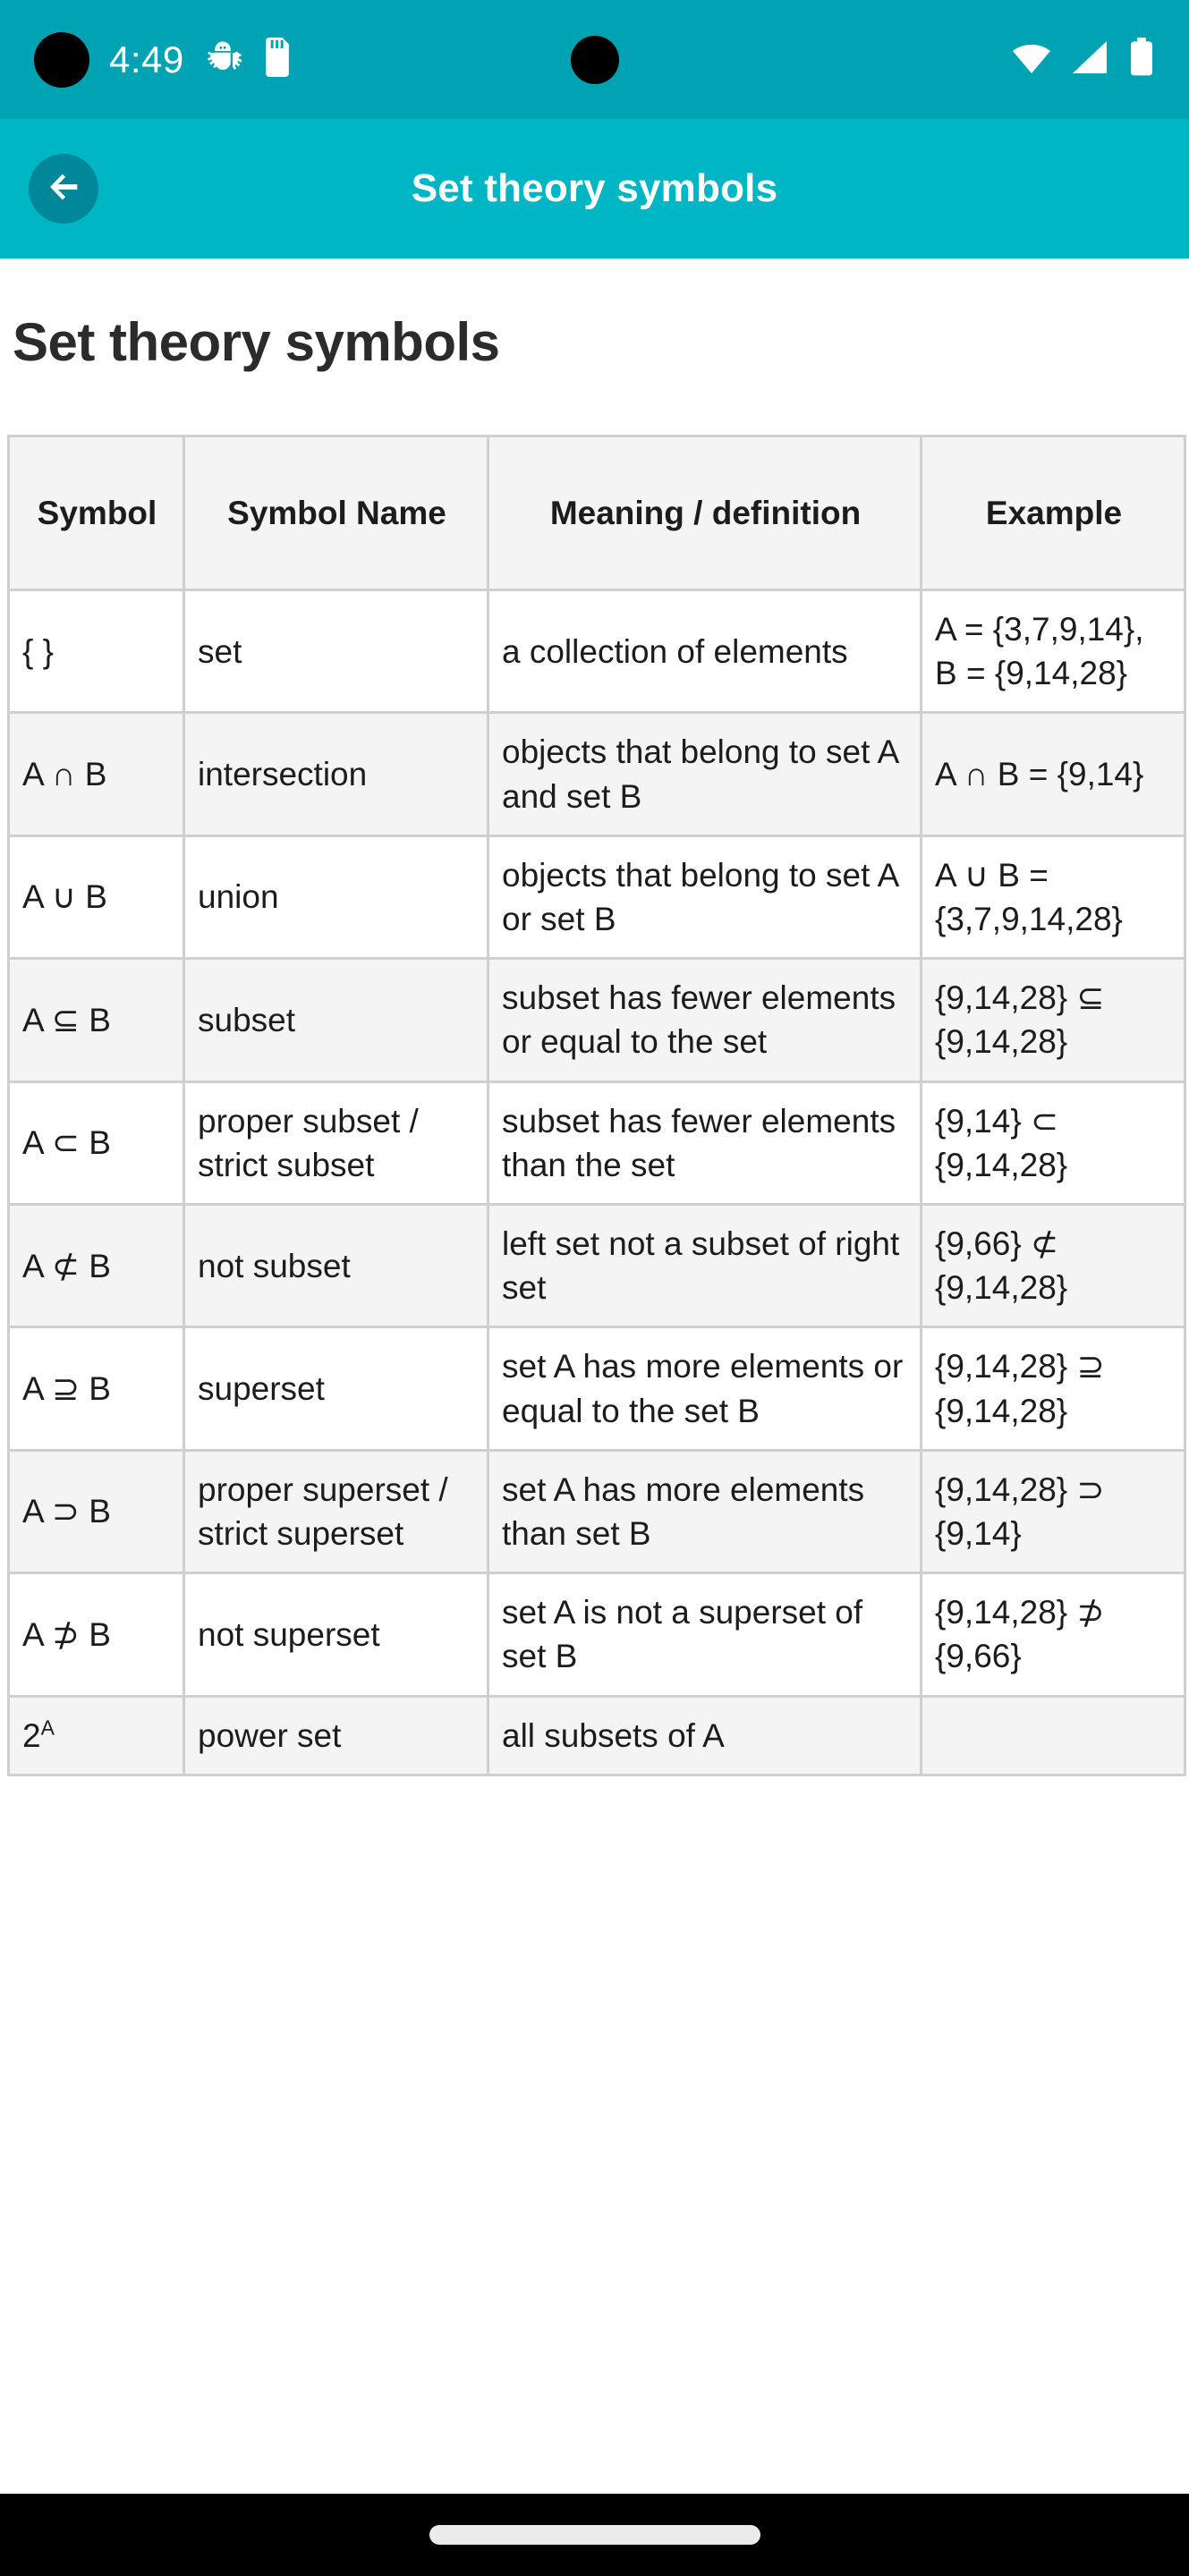 Image resolution: width=1189 pixels, height=2576 pixels. Describe the element at coordinates (705, 1266) in the screenshot. I see `cell-meaning: left set not a subset of right set` at that location.